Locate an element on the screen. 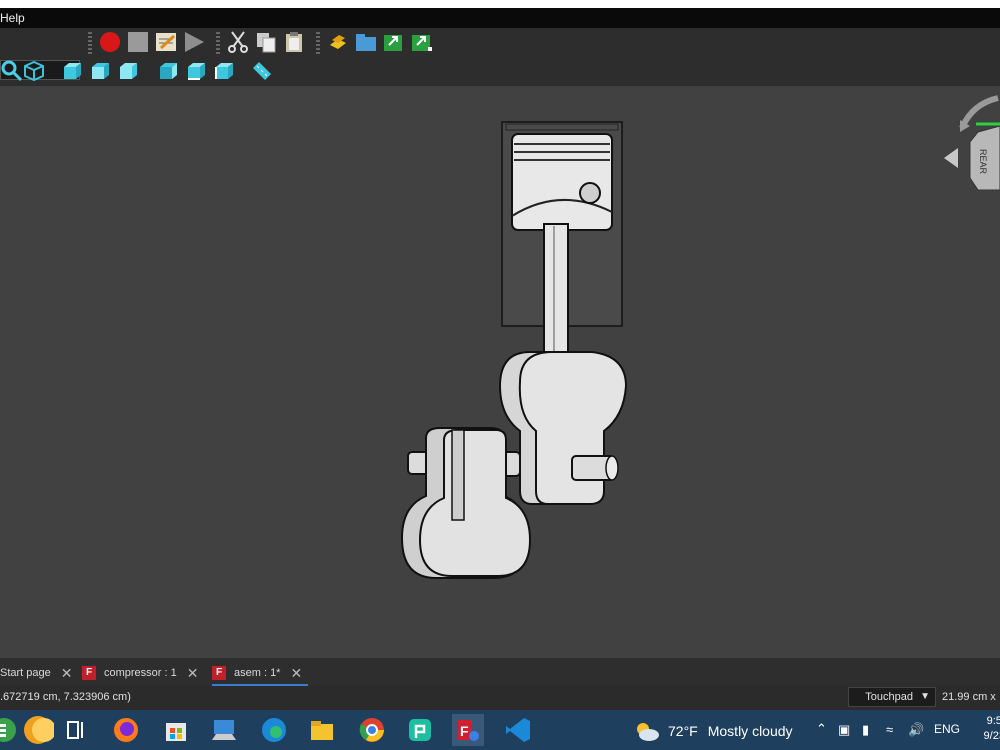 This screenshot has width=1000, height=750. bottom-view-button is located at coordinates (196, 71).